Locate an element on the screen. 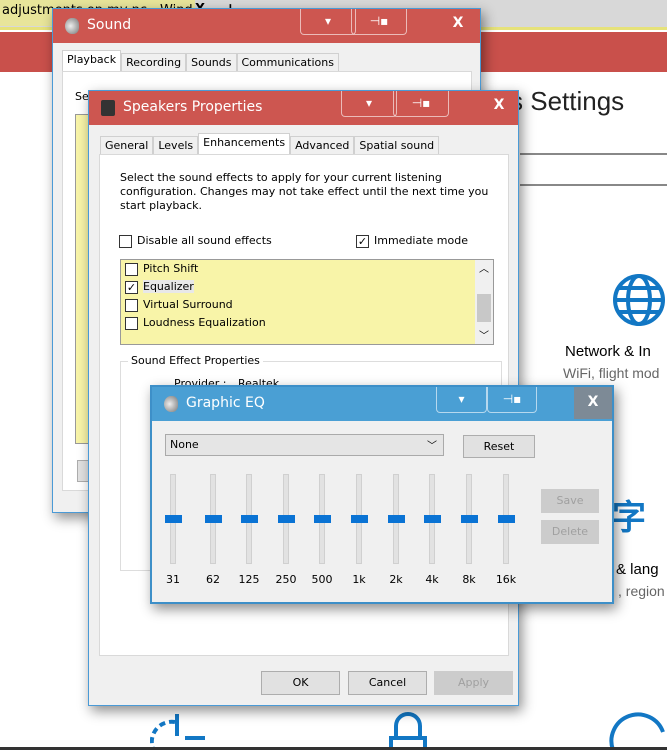  effect-pitch-shift: Pitch Shift is located at coordinates (307, 269).